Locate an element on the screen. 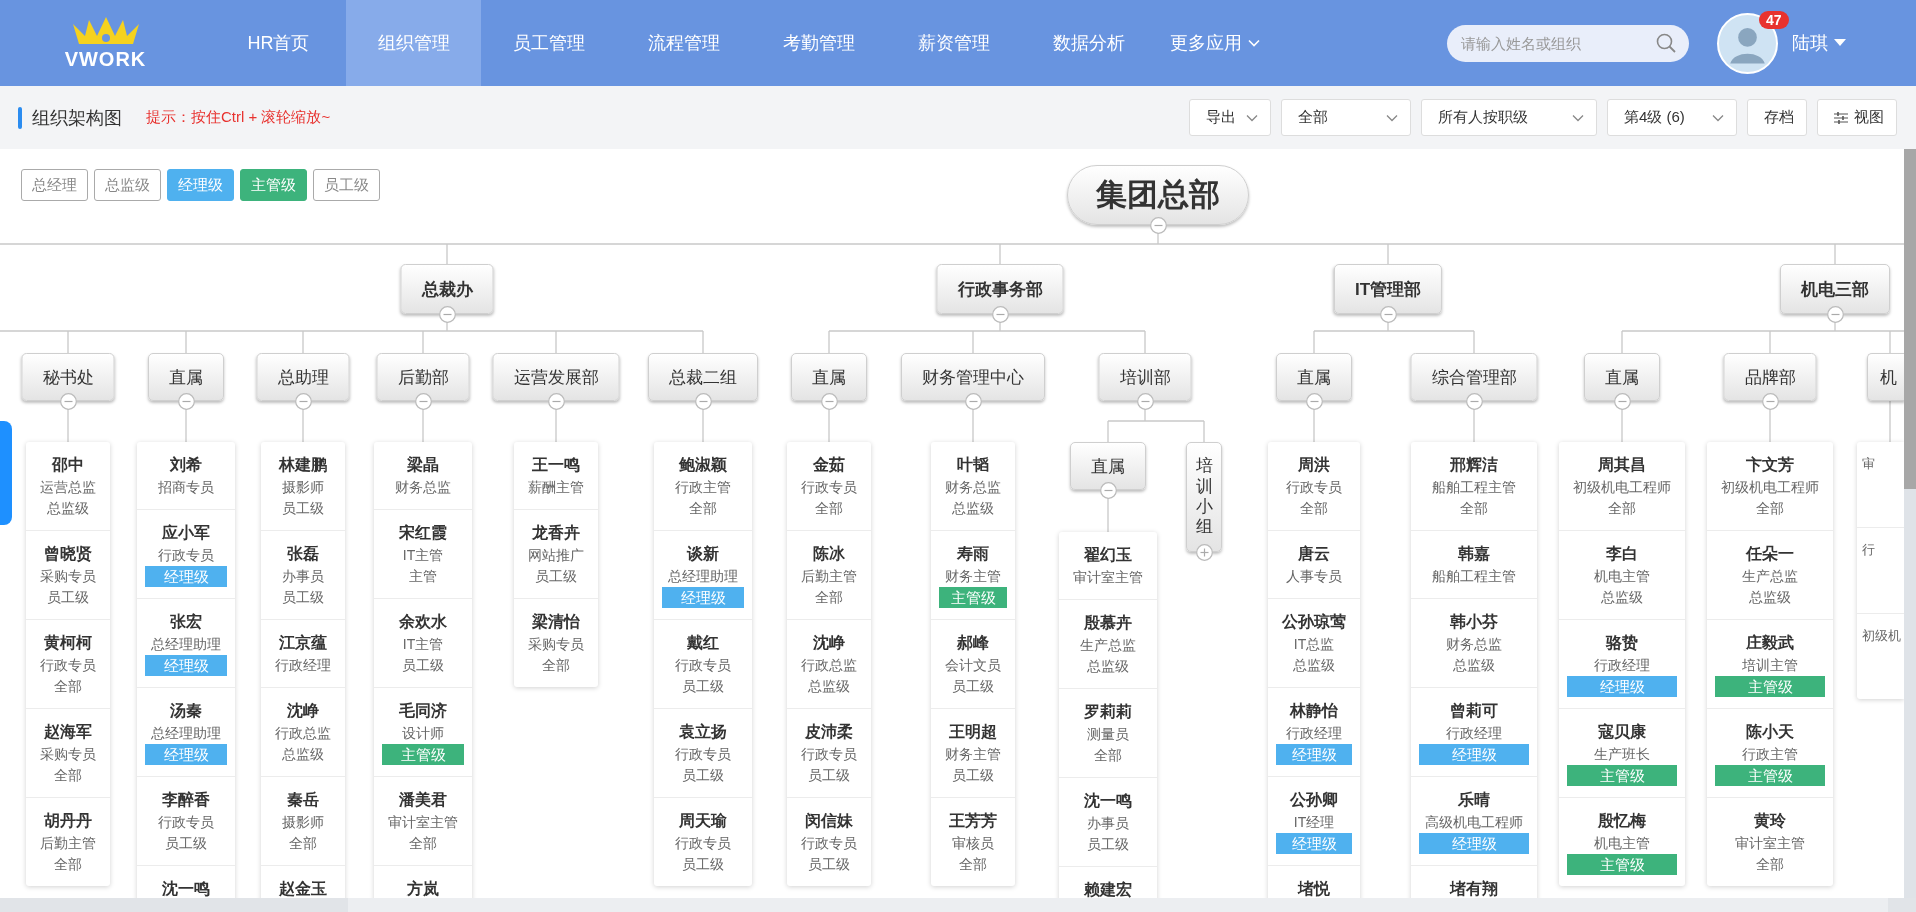 This screenshot has height=912, width=1916. department-node: 总裁办 is located at coordinates (447, 289).